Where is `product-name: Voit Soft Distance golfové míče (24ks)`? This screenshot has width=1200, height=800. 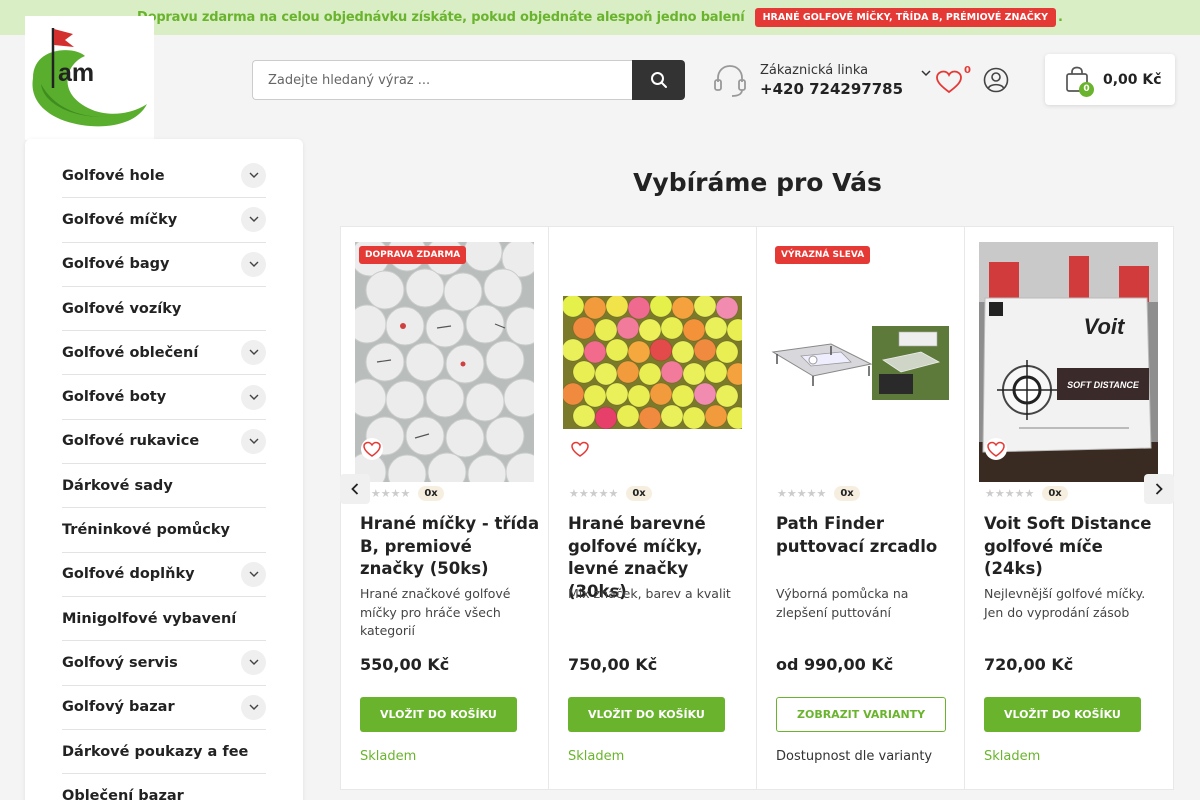 product-name: Voit Soft Distance golfové míče (24ks) is located at coordinates (1074, 547).